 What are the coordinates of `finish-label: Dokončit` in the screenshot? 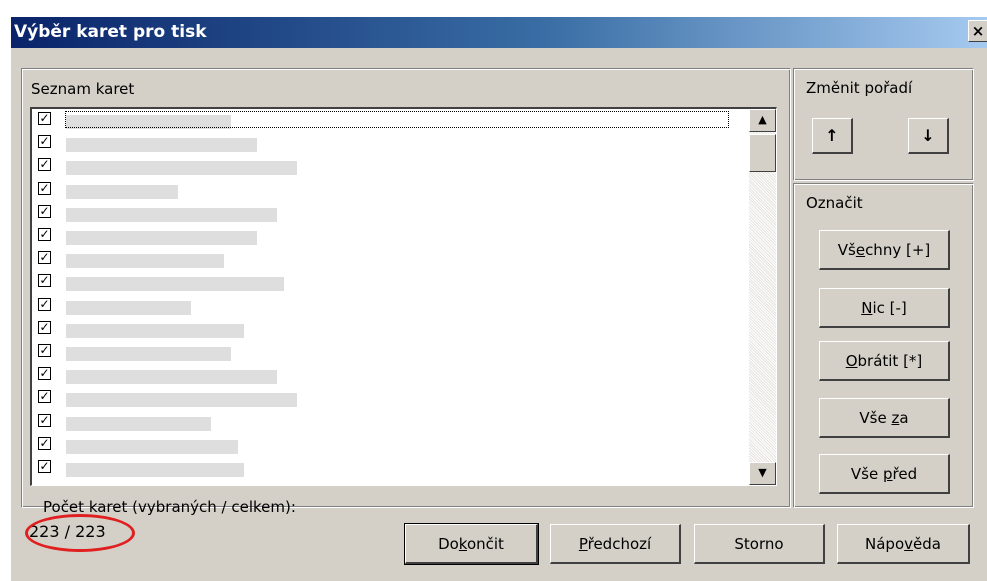 It's located at (471, 543).